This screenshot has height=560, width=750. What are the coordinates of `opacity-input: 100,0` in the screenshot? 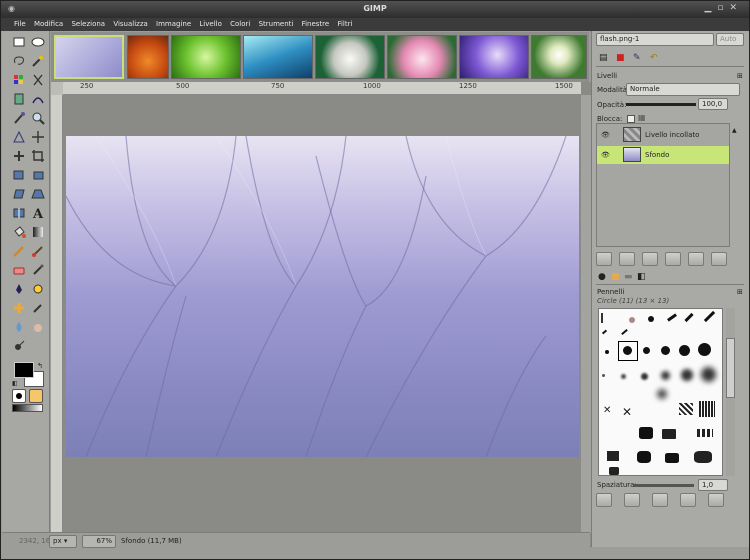 It's located at (713, 104).